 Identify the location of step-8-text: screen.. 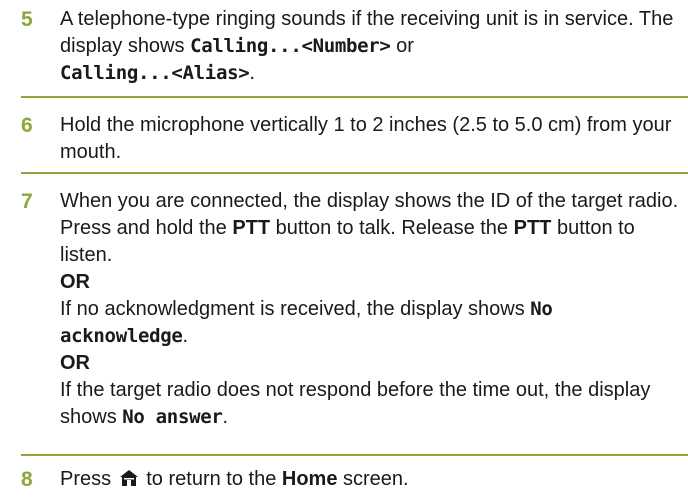
(373, 479).